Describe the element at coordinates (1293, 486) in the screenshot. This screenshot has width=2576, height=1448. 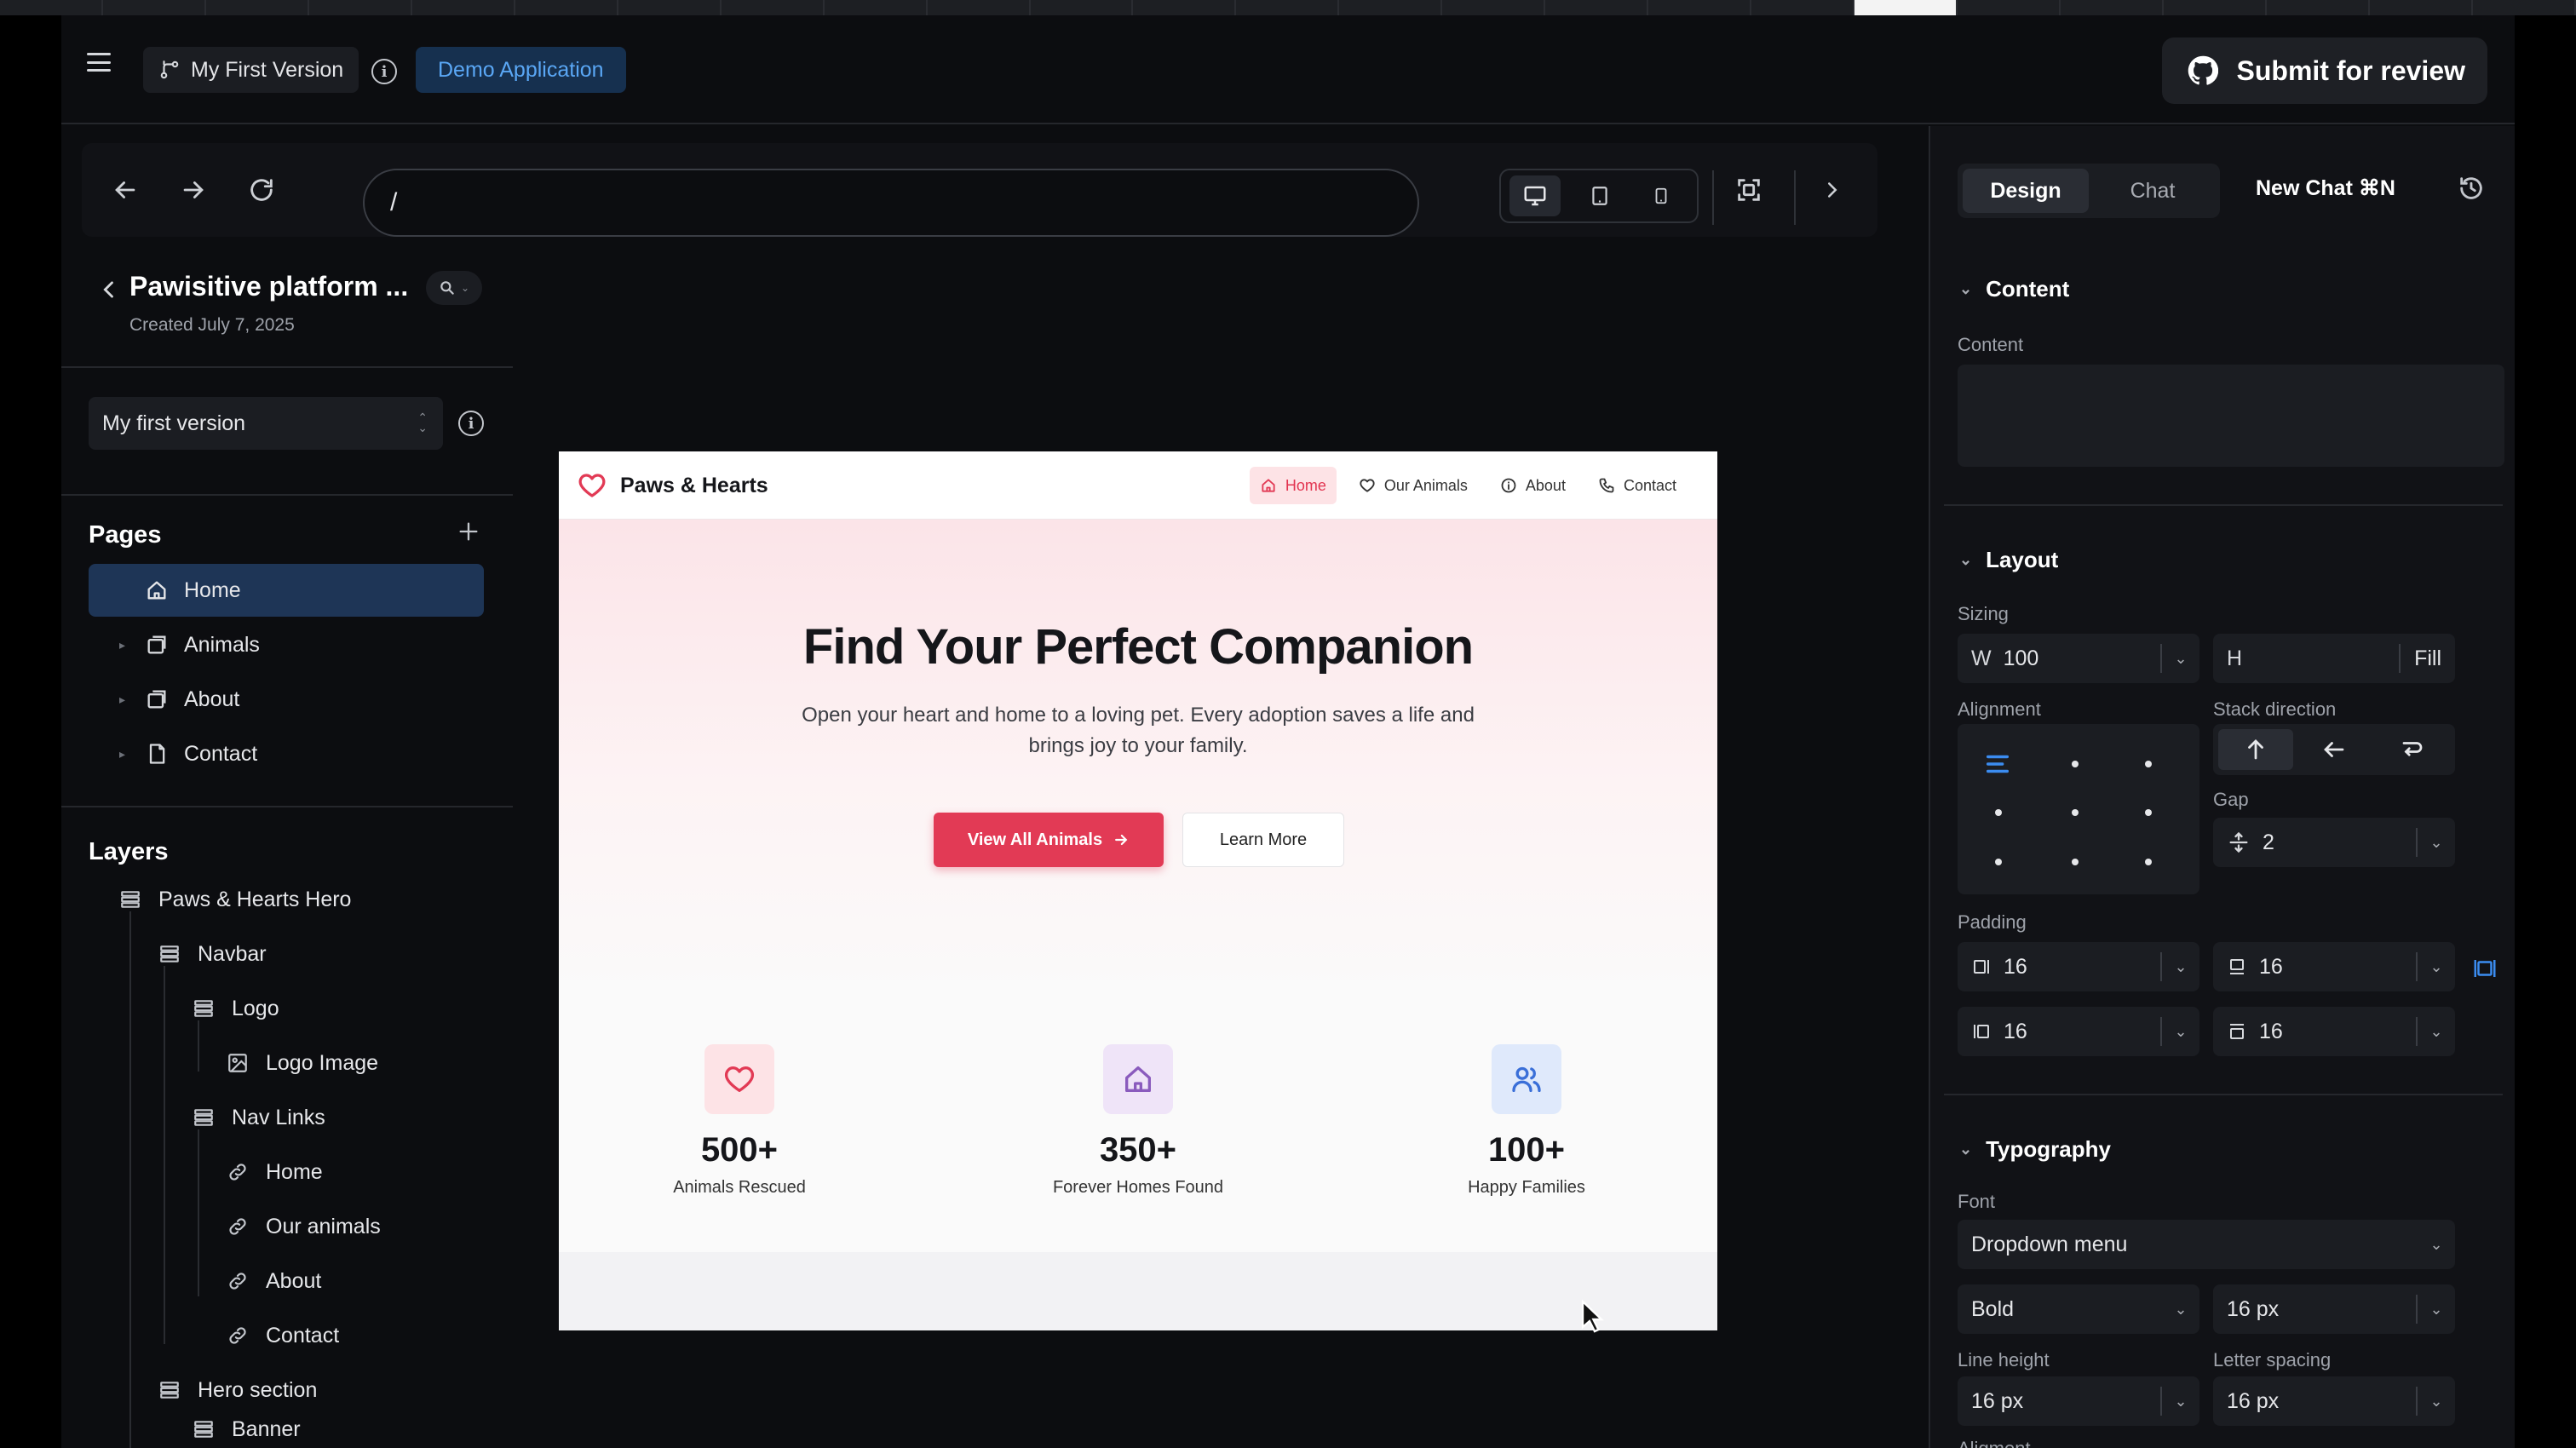
I see `site-nav-home: Home` at that location.